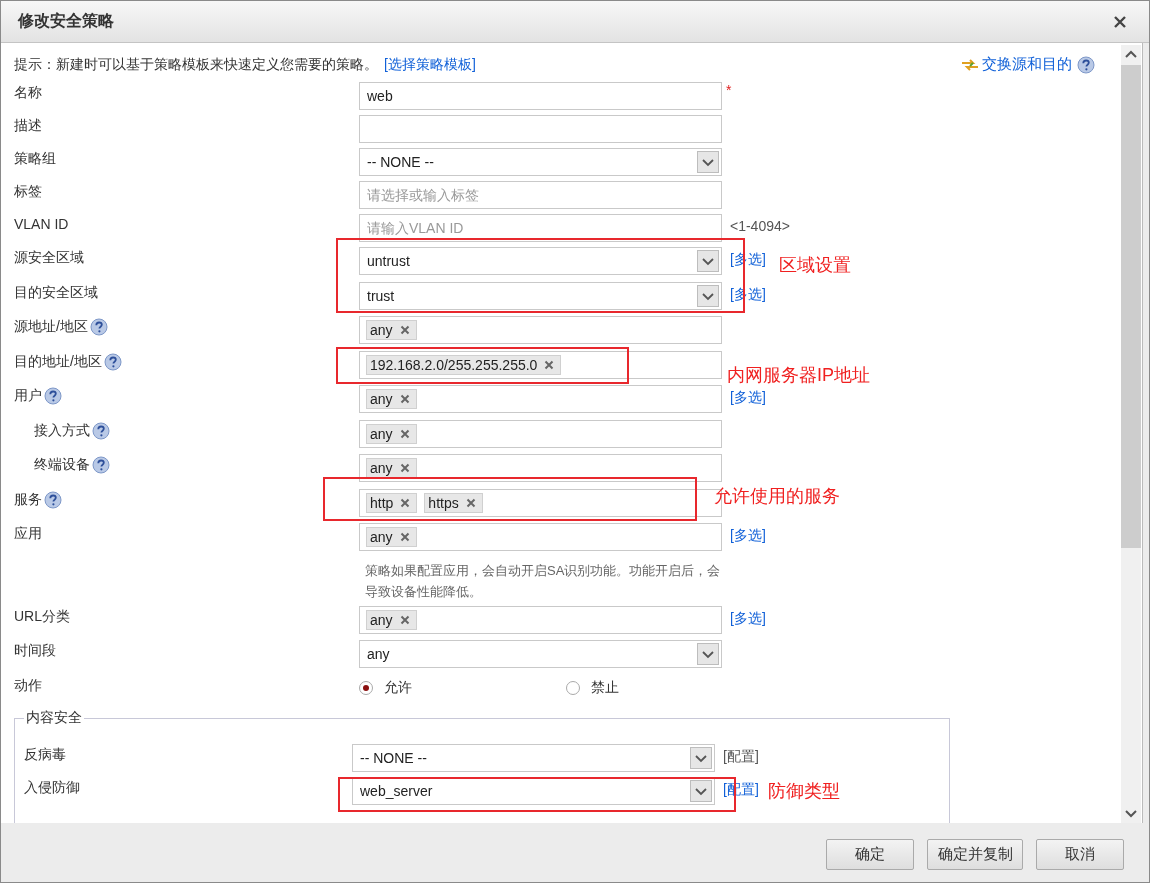 This screenshot has width=1150, height=883. Describe the element at coordinates (56, 292) in the screenshot. I see `field-label: 目的安全区域` at that location.